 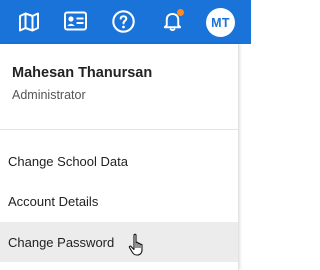 I want to click on pointer-hand-icon, so click(x=138, y=247).